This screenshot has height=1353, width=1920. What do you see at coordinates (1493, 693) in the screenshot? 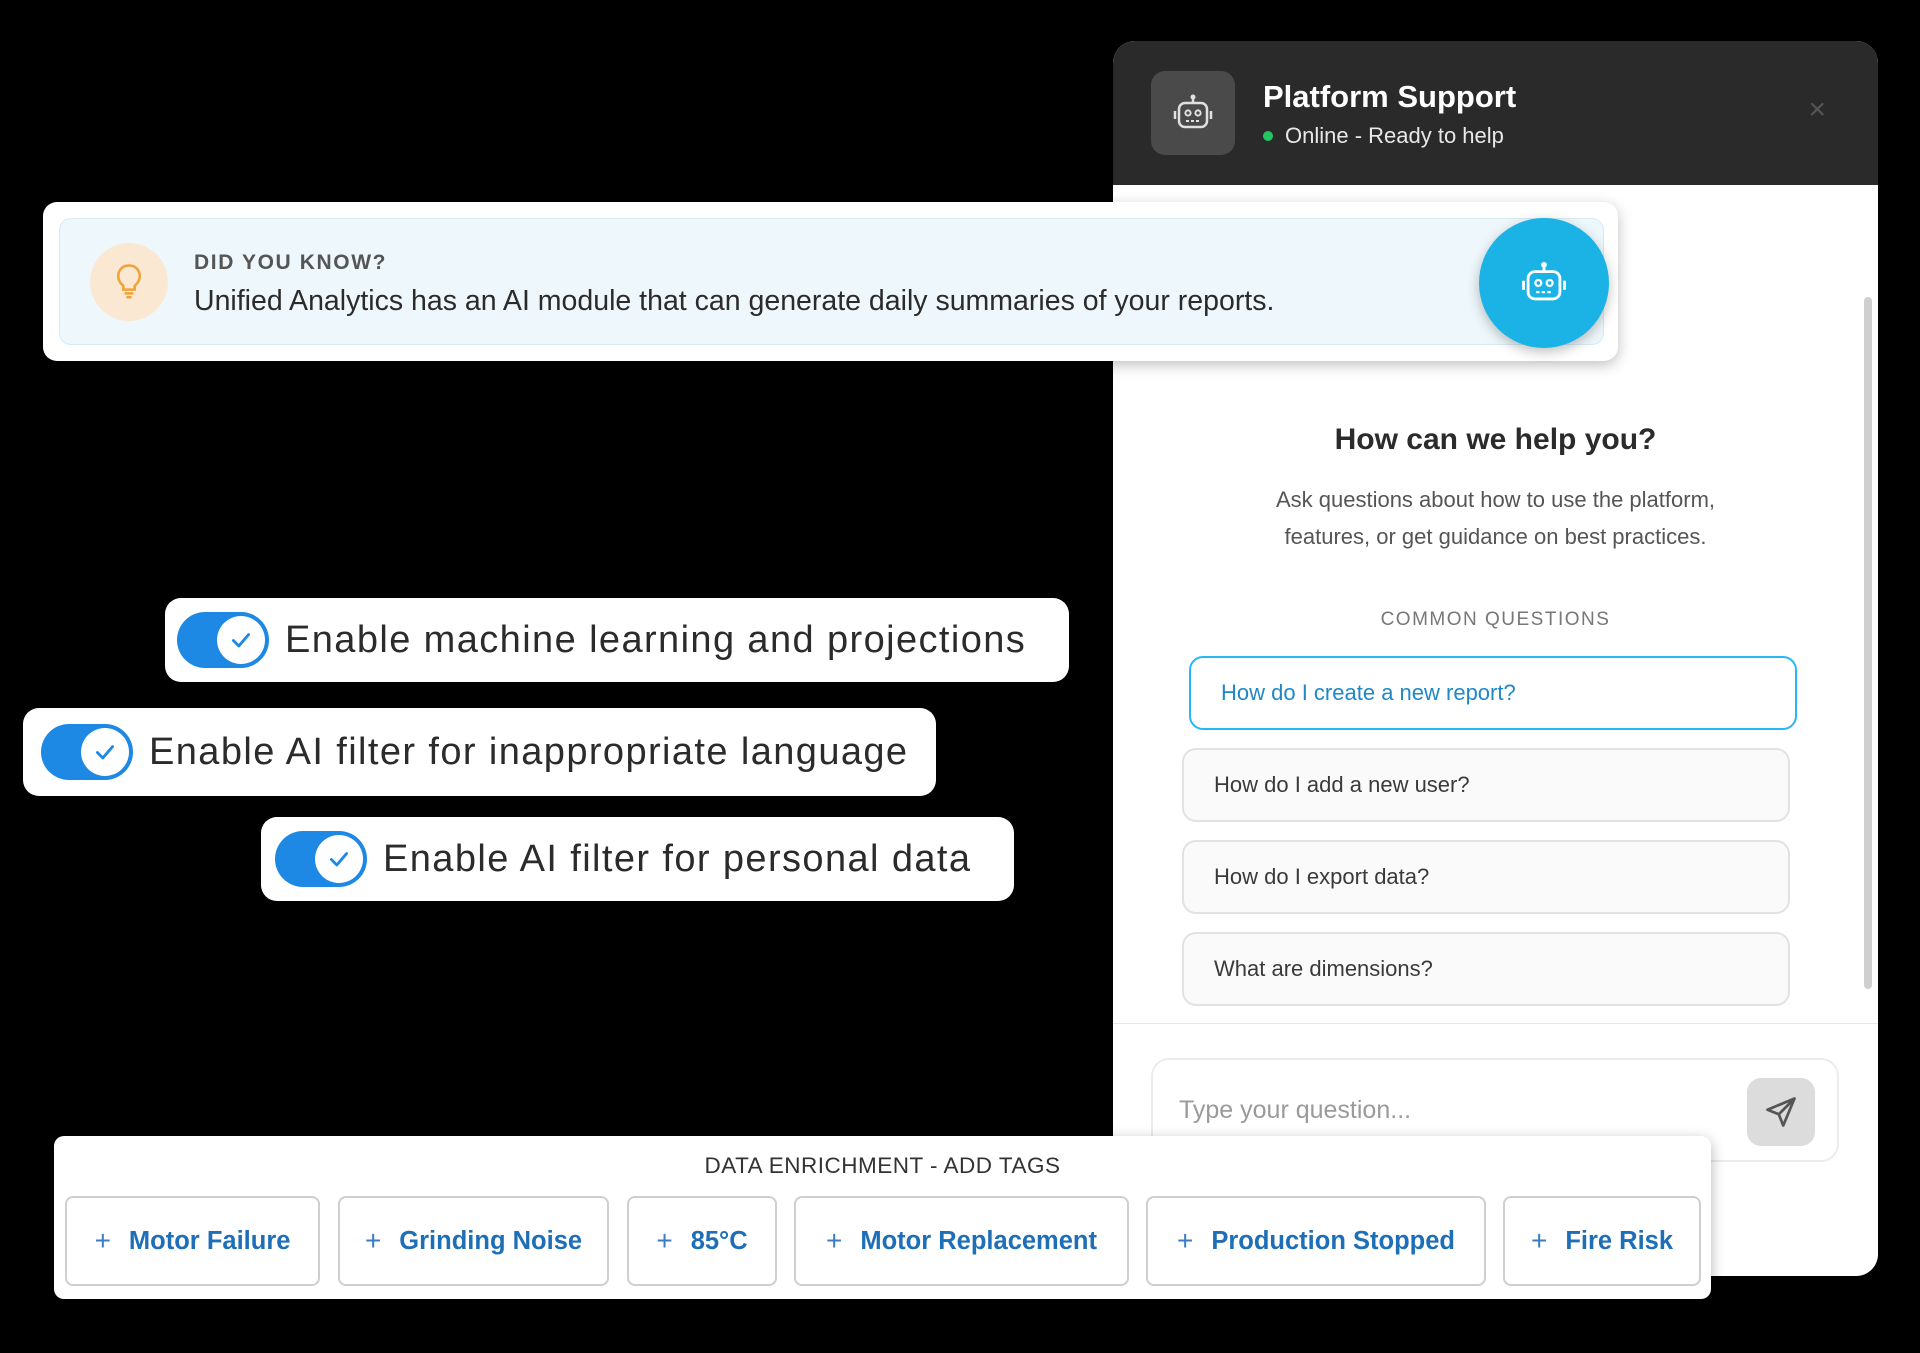
I see `question-create-report-button: How do I create a new report?` at bounding box center [1493, 693].